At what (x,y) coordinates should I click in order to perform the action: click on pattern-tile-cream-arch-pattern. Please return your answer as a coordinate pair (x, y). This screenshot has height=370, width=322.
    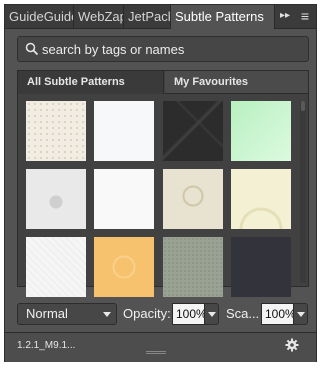
    Looking at the image, I should click on (261, 199).